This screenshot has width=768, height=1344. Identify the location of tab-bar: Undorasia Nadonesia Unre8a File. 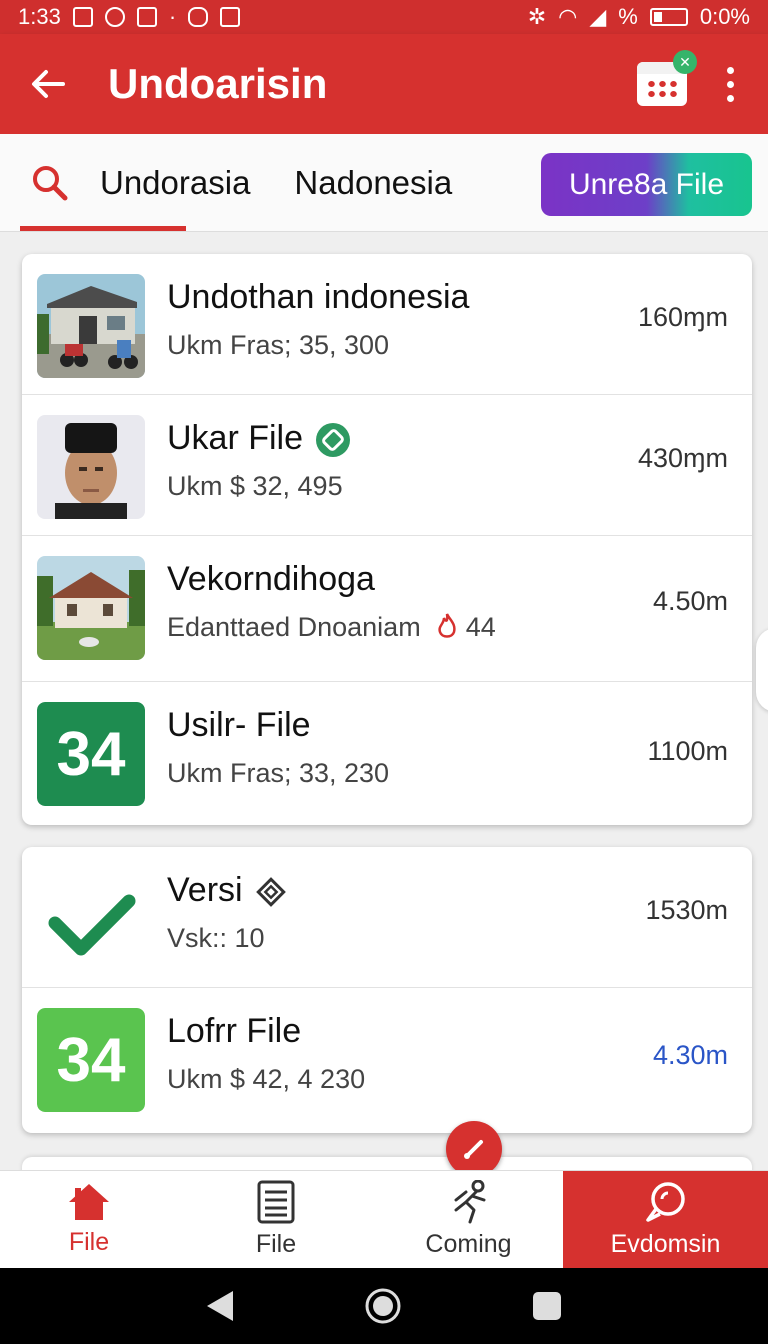
(384, 183).